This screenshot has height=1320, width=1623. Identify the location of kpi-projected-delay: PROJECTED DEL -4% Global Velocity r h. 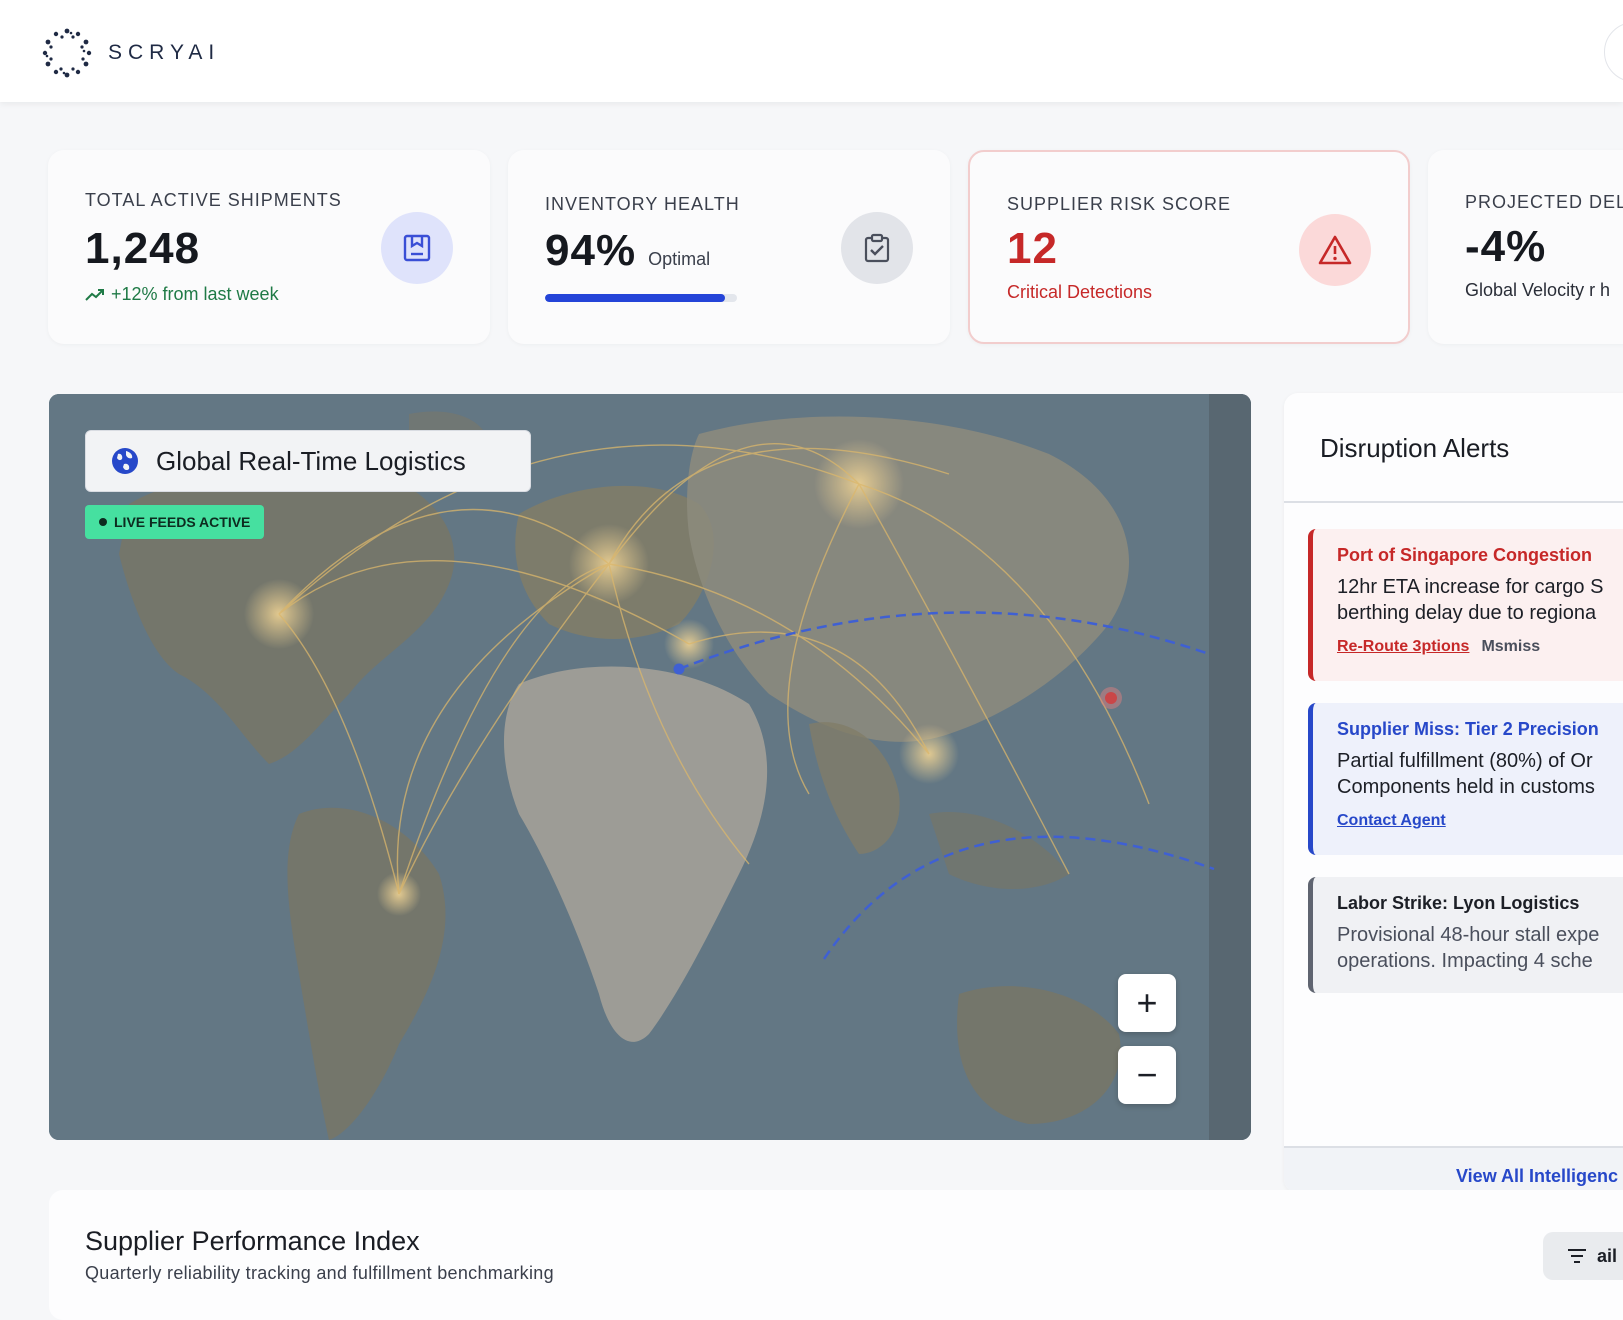
(1525, 247).